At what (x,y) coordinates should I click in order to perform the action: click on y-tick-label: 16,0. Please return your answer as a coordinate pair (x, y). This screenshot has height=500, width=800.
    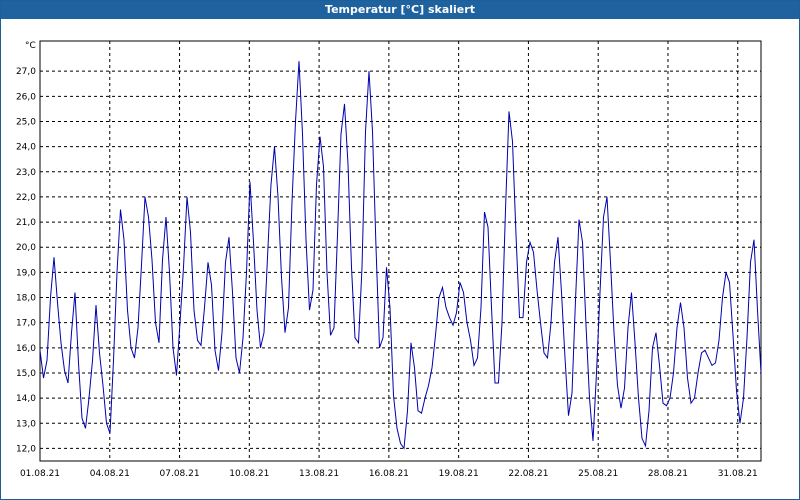
    Looking at the image, I should click on (26, 349).